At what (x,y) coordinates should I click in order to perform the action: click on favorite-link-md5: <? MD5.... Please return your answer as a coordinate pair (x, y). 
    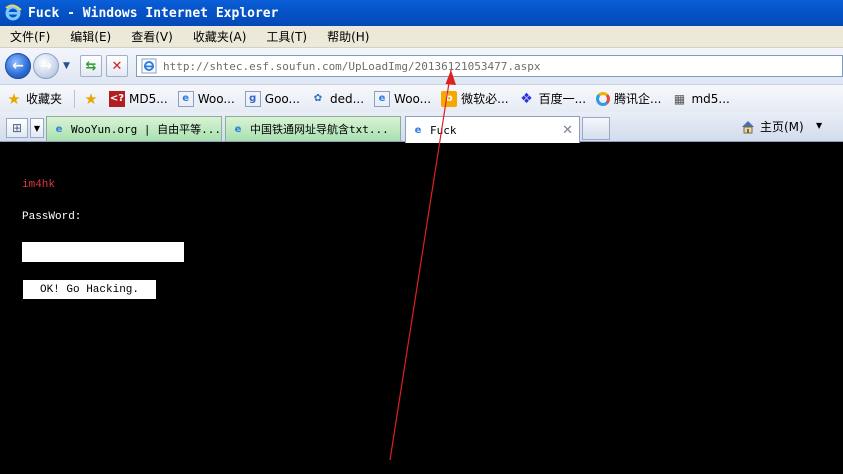
    Looking at the image, I should click on (138, 98).